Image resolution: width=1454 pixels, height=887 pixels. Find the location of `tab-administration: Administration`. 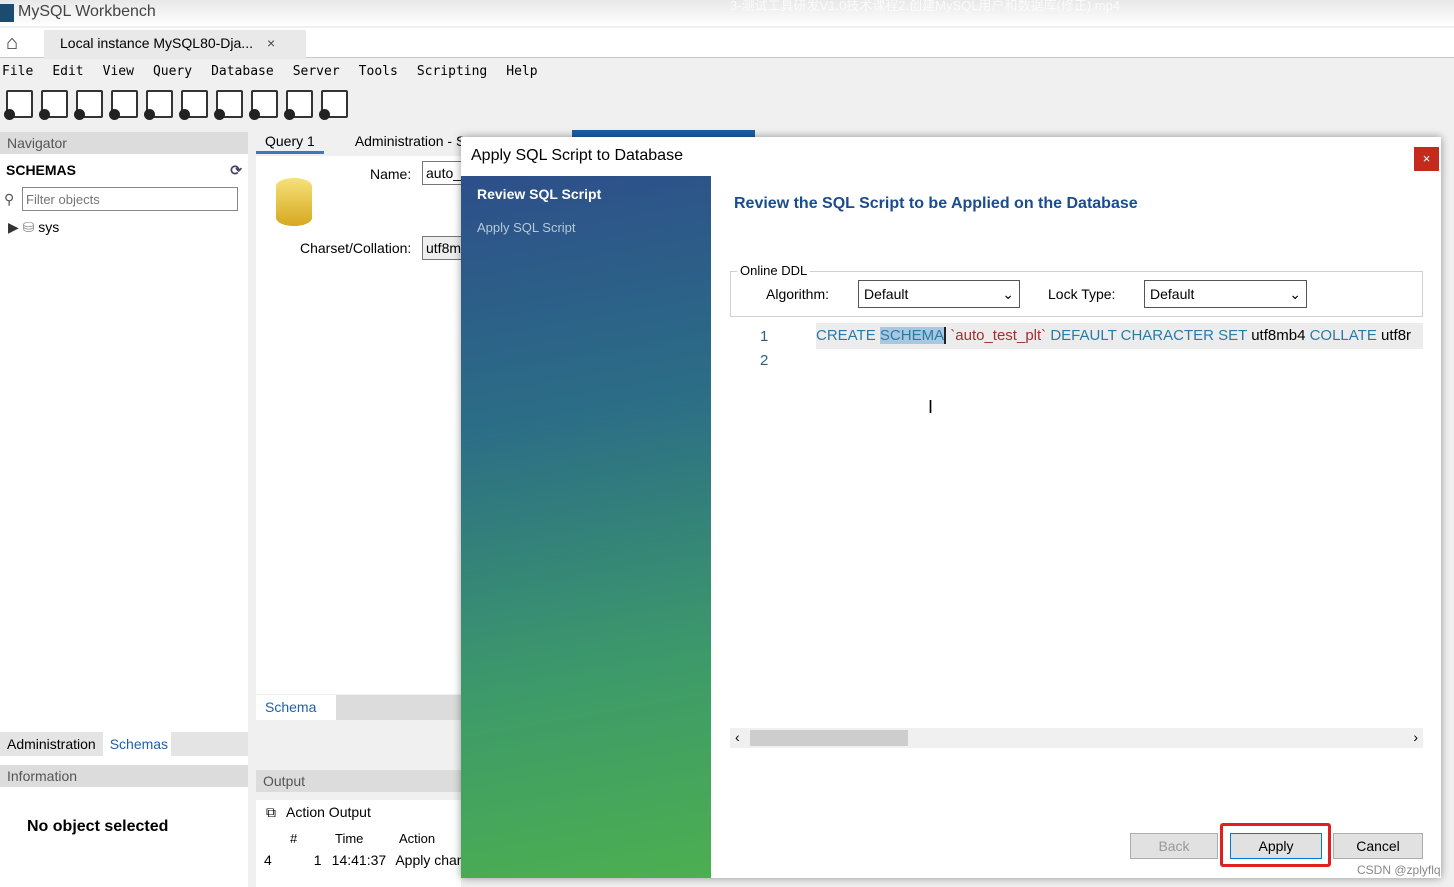

tab-administration: Administration is located at coordinates (51, 744).